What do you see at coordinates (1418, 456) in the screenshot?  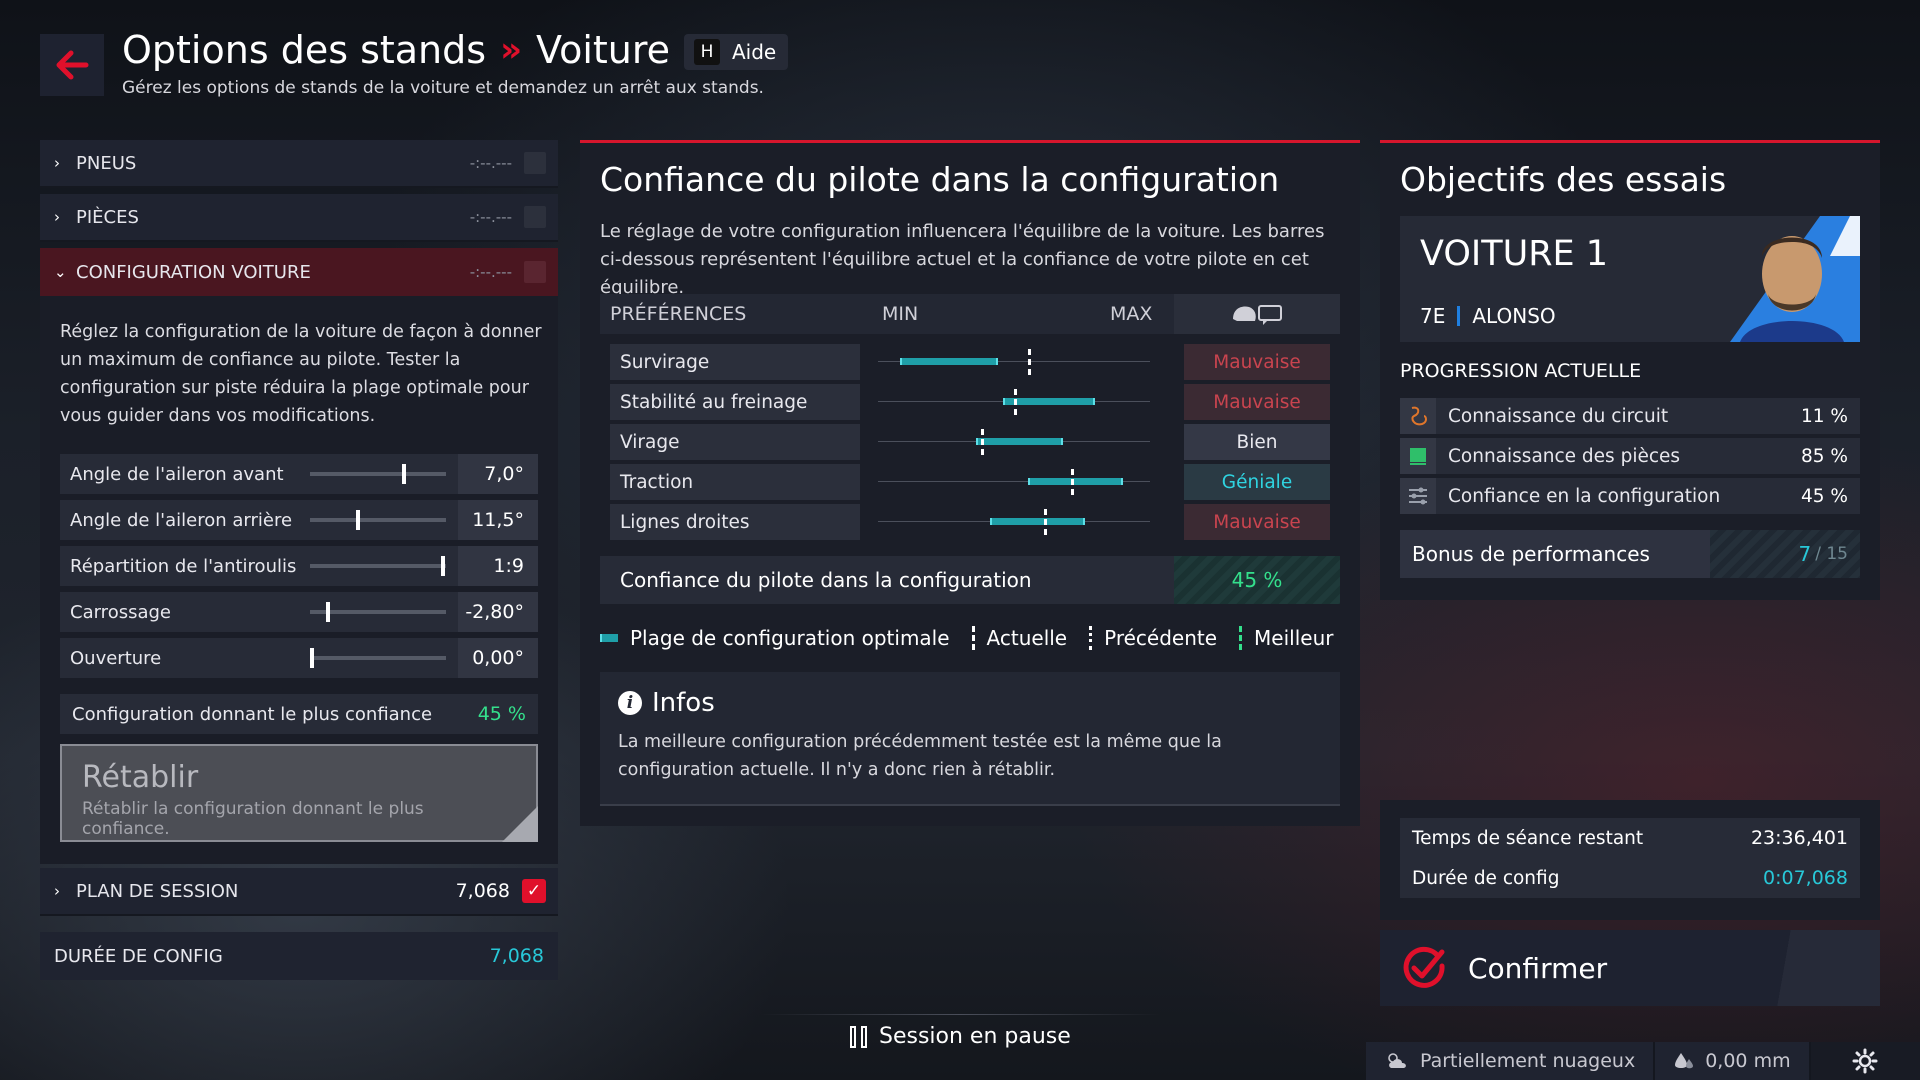 I see `parts-icon` at bounding box center [1418, 456].